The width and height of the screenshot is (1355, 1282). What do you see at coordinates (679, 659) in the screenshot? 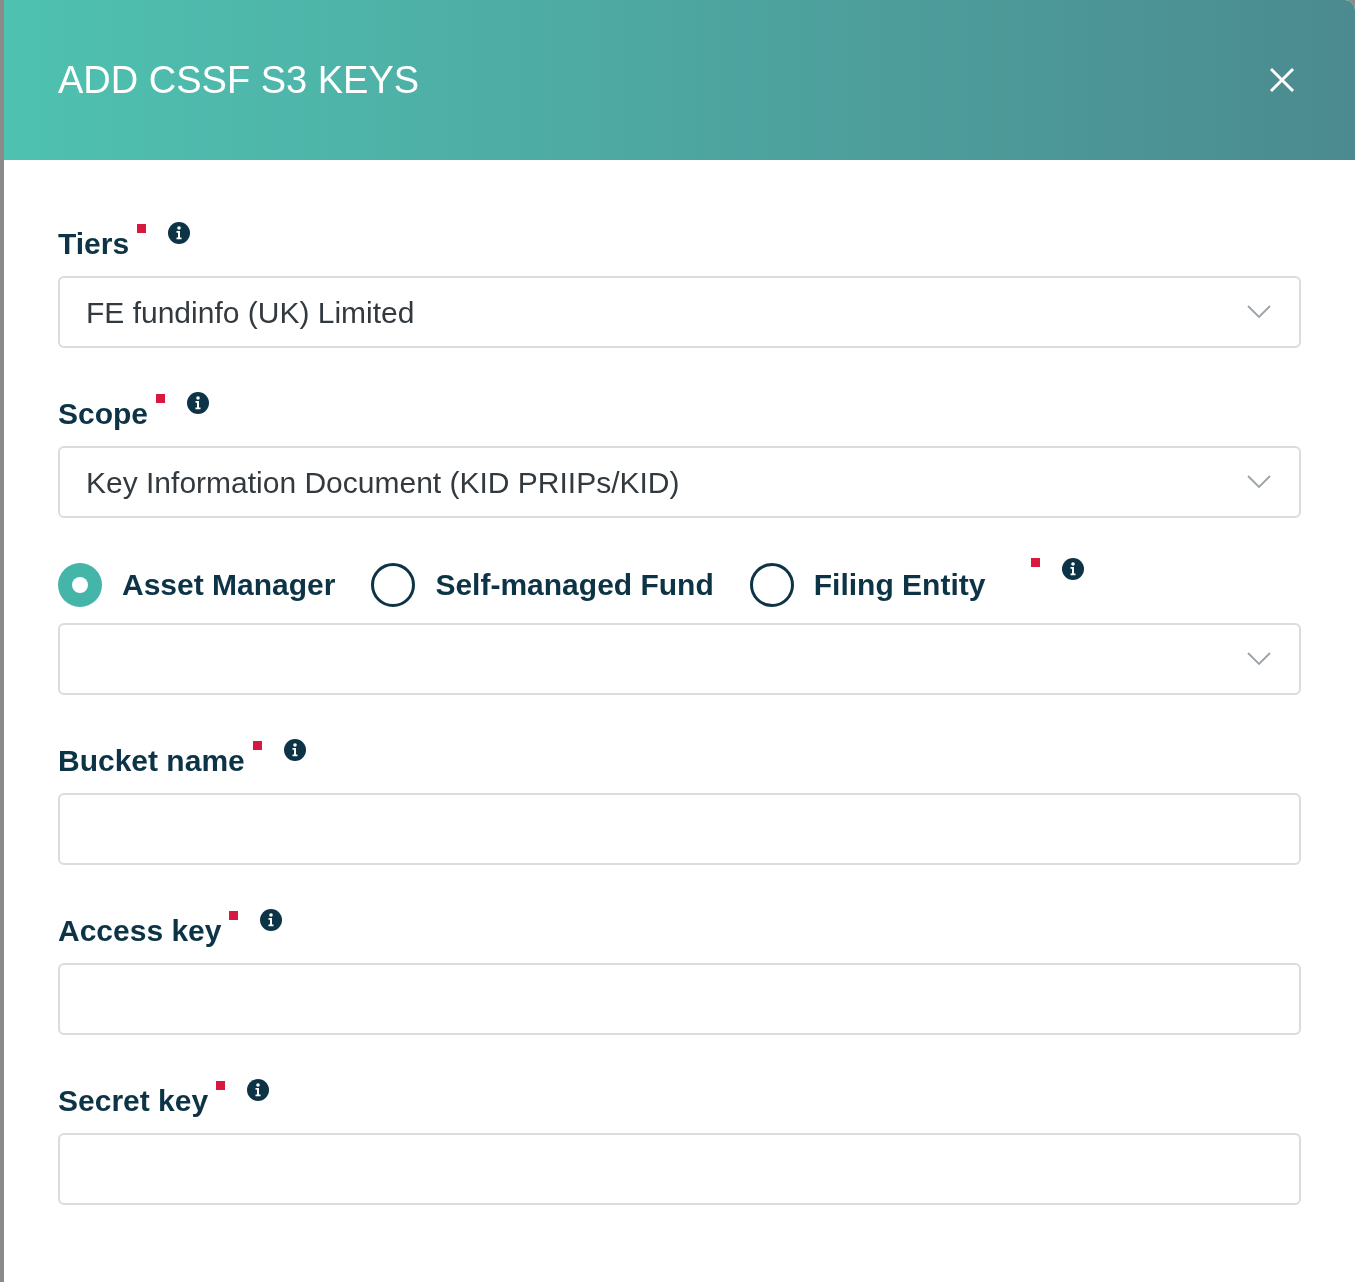
I see `select-field` at bounding box center [679, 659].